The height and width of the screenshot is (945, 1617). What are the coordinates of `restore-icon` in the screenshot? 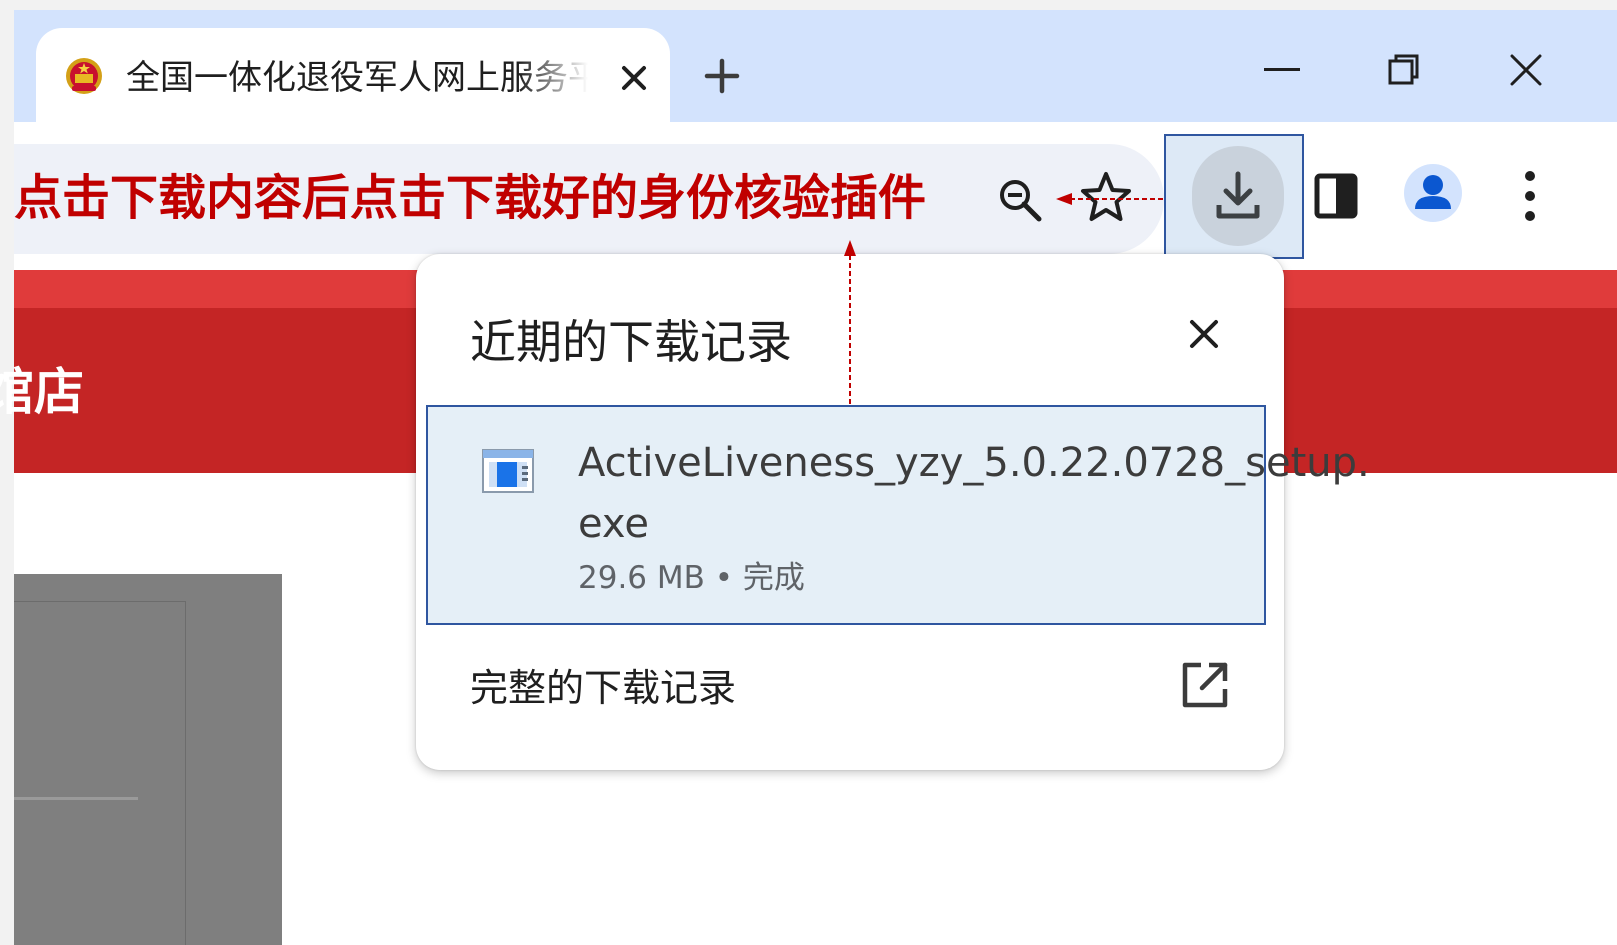 It's located at (1403, 69).